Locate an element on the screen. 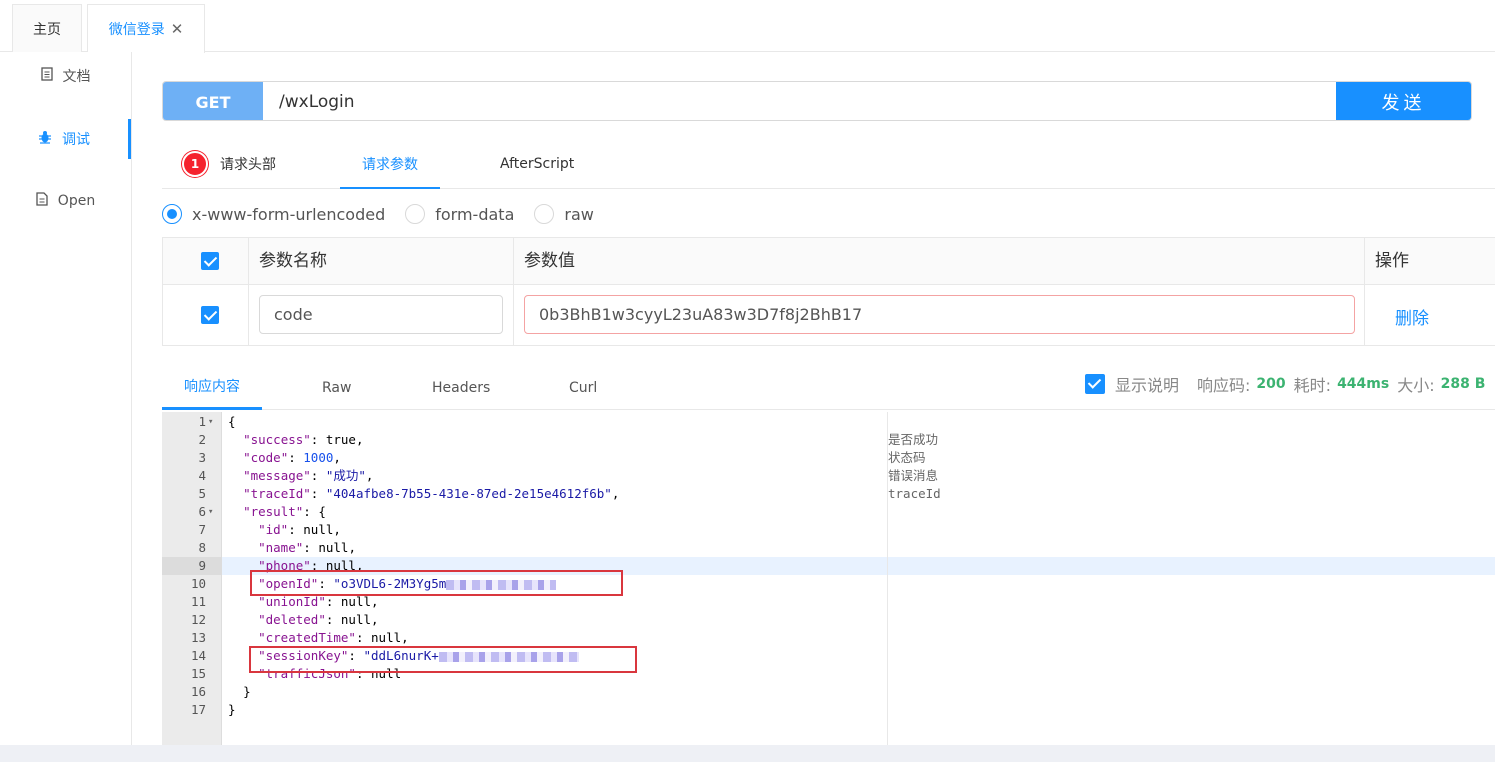 This screenshot has height=762, width=1495. tab-request-params: 请求参数 is located at coordinates (390, 164).